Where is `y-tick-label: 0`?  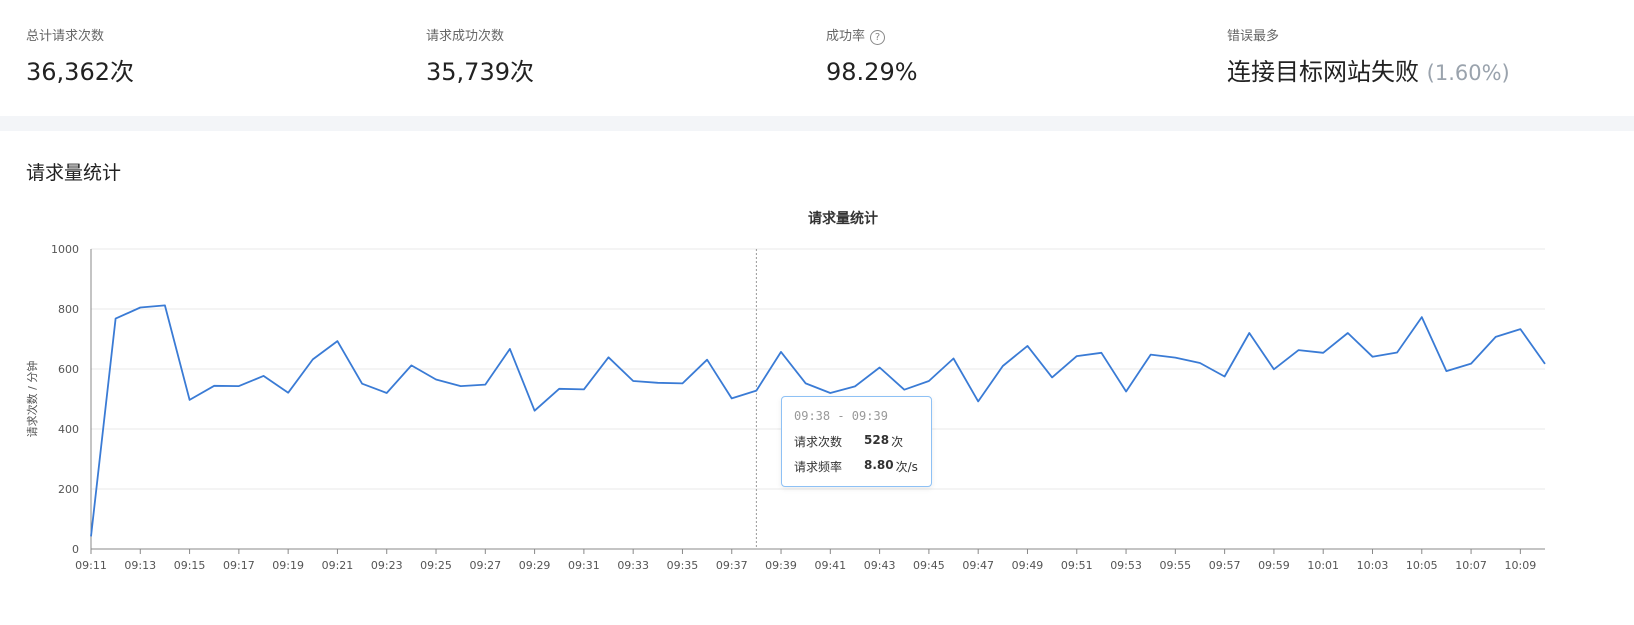 y-tick-label: 0 is located at coordinates (75, 549).